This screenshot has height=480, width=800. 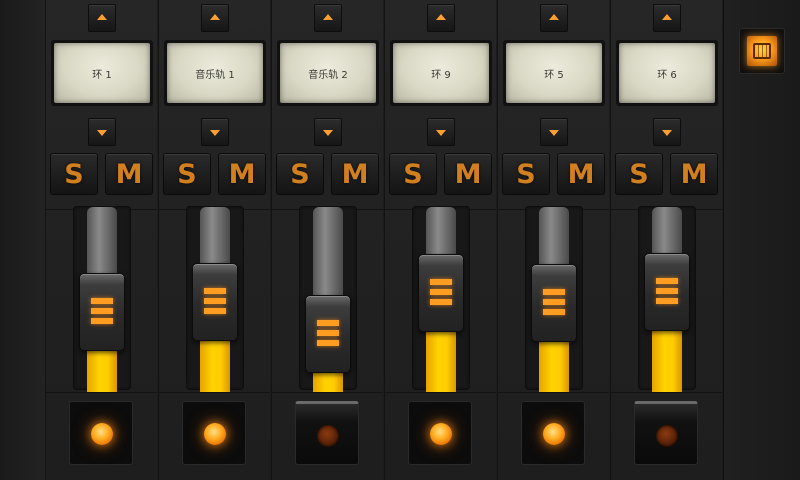 I want to click on left-rail, so click(x=23, y=240).